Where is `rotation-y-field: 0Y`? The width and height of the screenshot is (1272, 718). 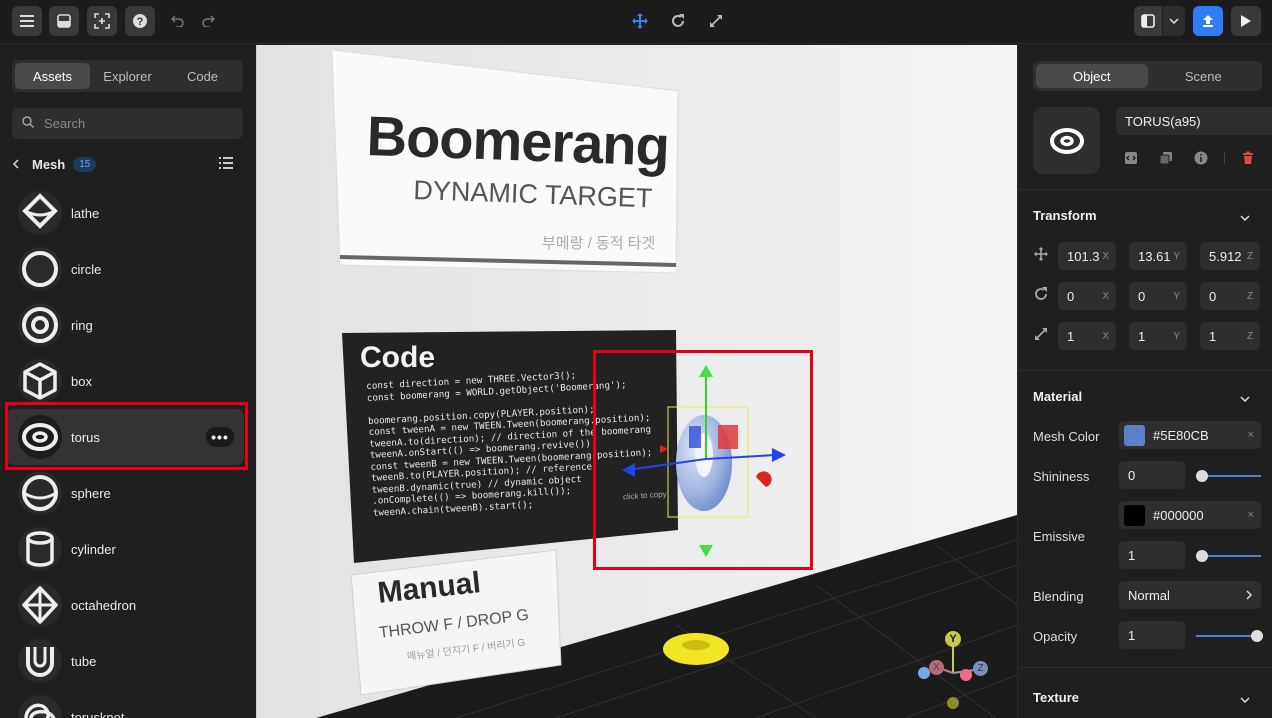 rotation-y-field: 0Y is located at coordinates (1158, 296).